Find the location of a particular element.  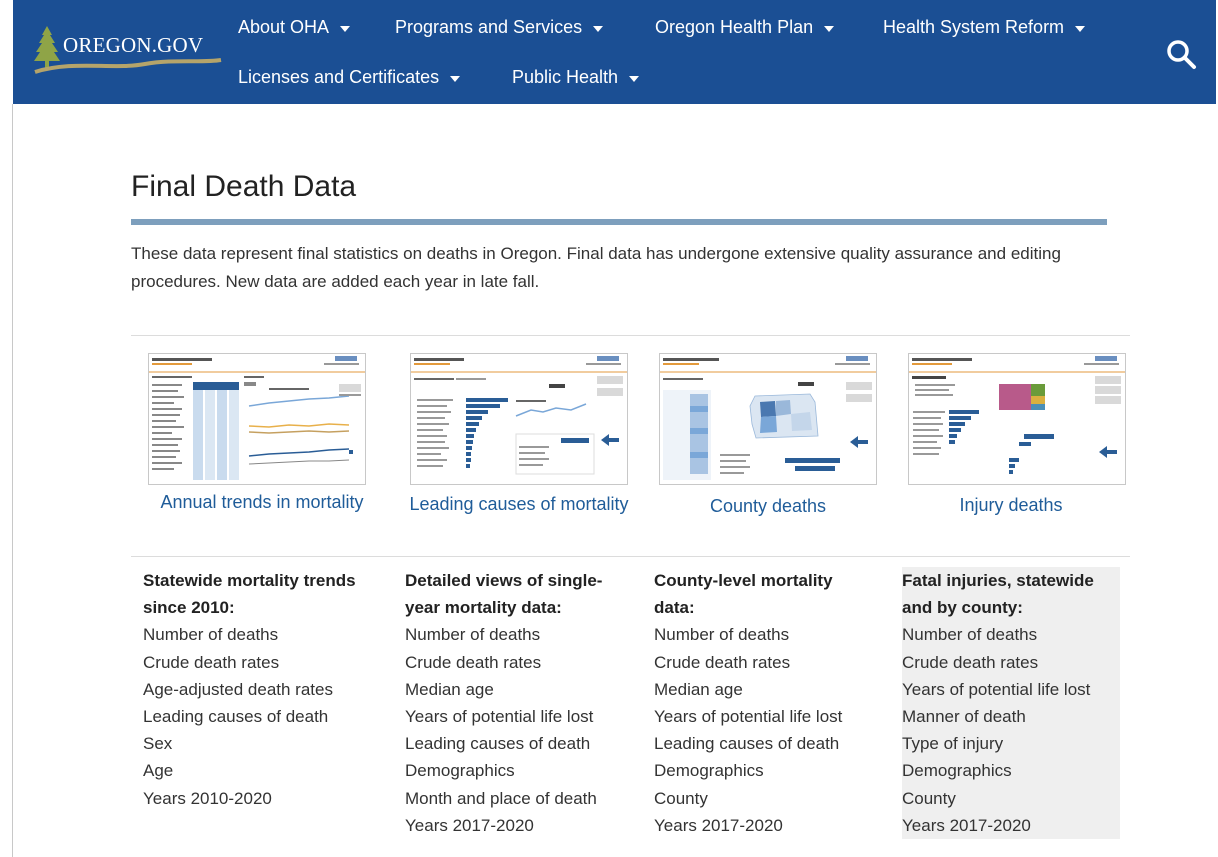

column-heading: Statewide mortality trends since 2010: is located at coordinates (249, 594).